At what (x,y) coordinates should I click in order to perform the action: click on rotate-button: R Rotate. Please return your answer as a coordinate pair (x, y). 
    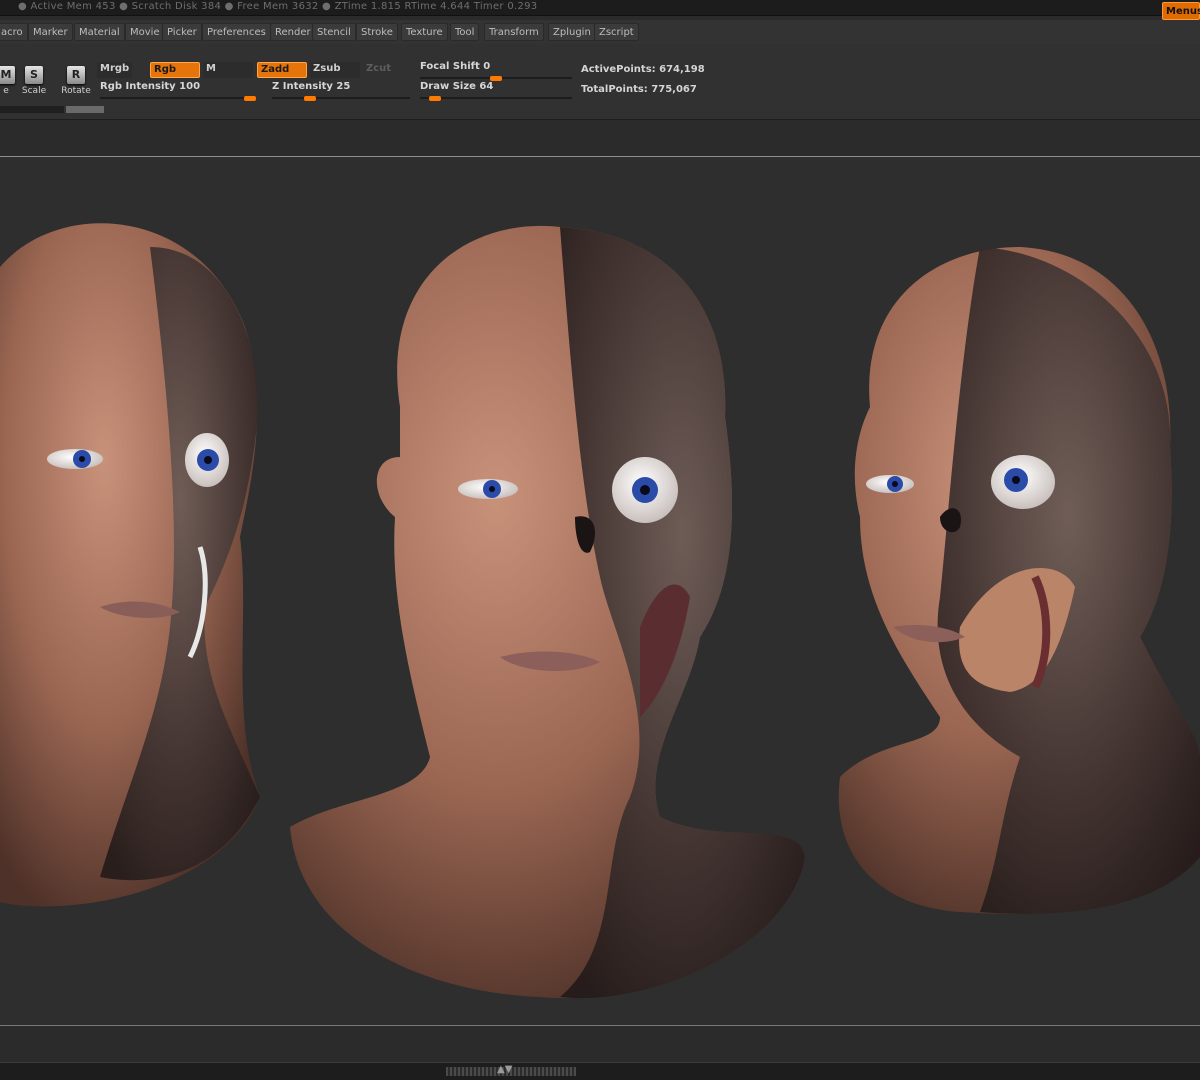
    Looking at the image, I should click on (76, 84).